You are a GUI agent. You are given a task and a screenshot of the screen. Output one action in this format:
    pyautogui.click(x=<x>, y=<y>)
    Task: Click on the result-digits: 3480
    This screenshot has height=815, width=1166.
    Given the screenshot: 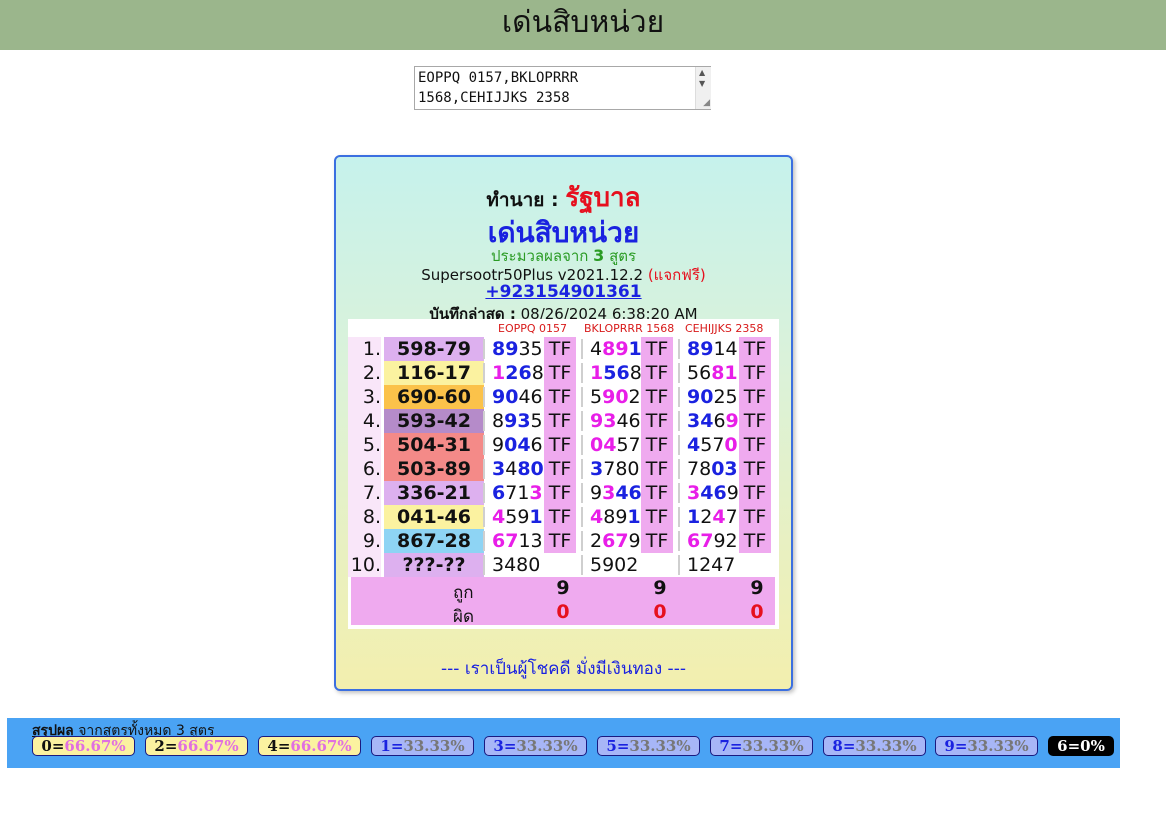 What is the action you would take?
    pyautogui.click(x=516, y=565)
    